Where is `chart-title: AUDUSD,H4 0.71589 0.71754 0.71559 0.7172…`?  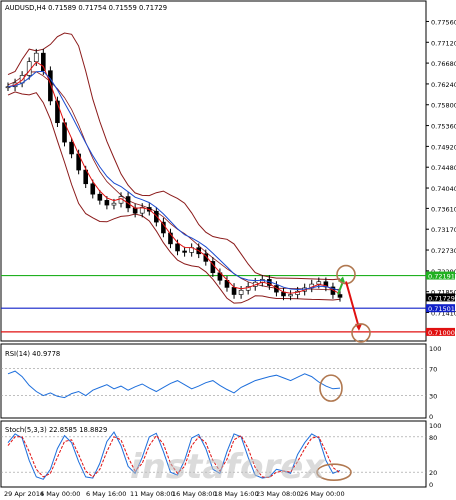
chart-title: AUDUSD,H4 0.71589 0.71754 0.71559 0.7172… is located at coordinates (86, 8).